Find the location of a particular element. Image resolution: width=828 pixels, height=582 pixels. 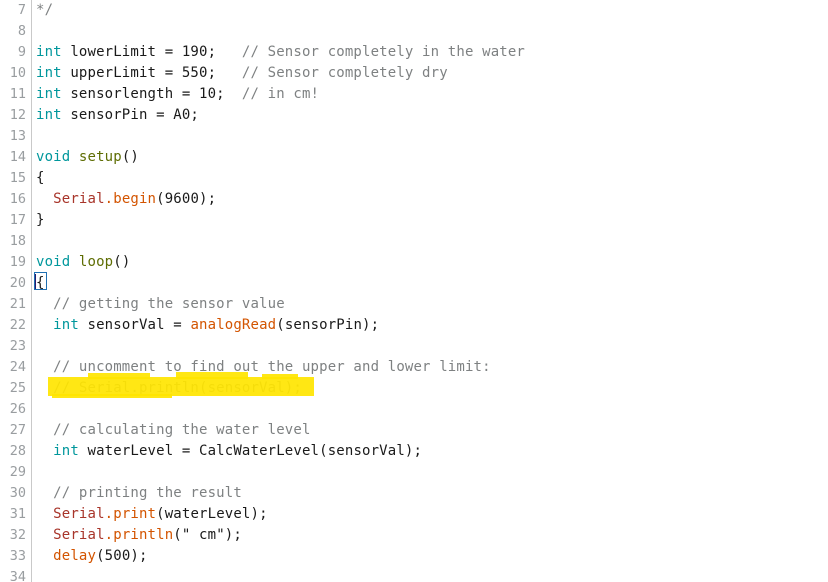

line-number: 20 is located at coordinates (17, 283).